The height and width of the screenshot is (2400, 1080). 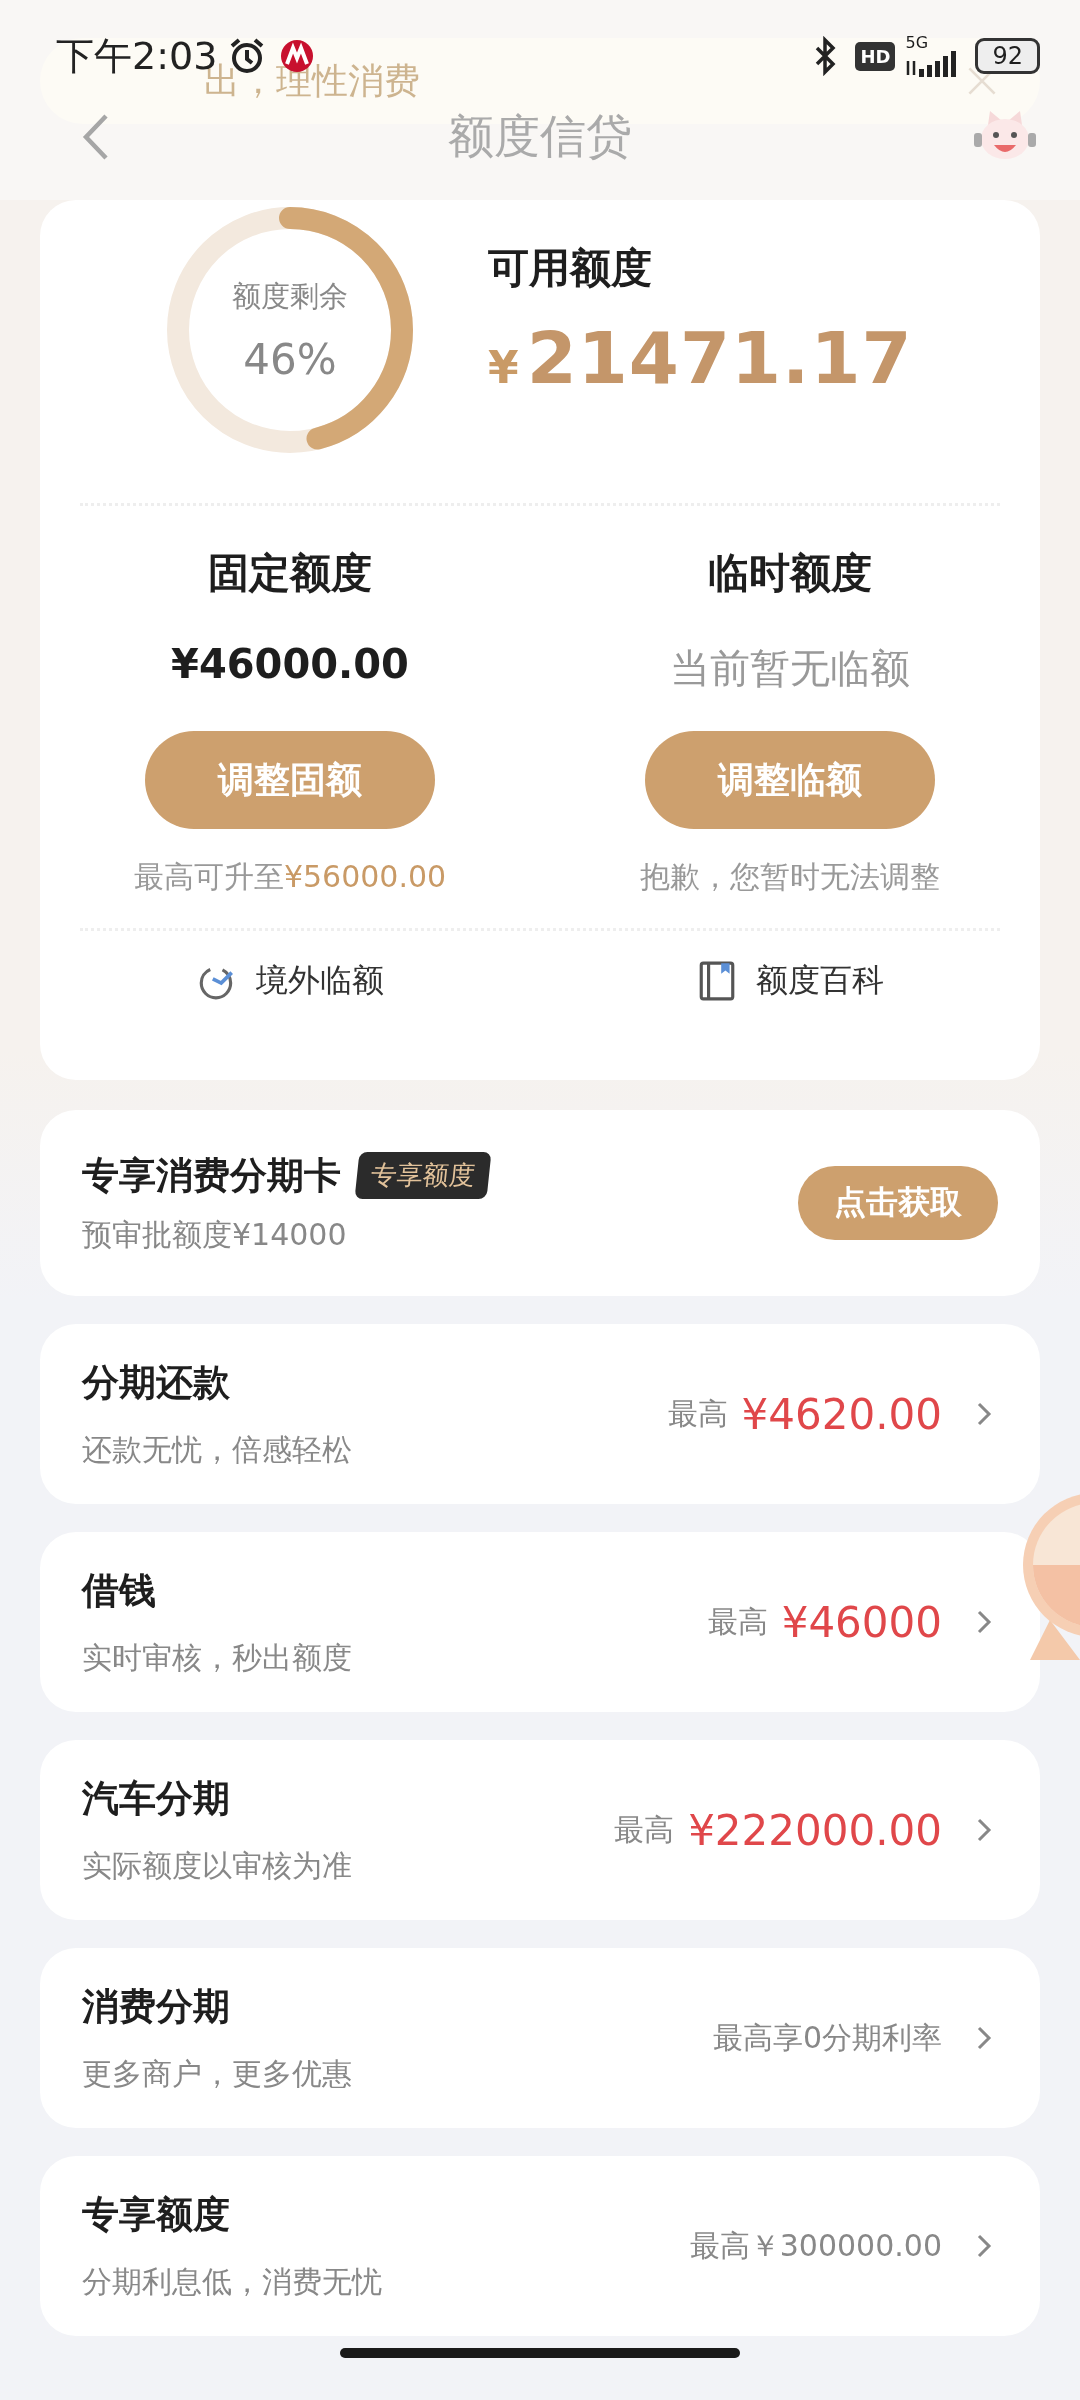 What do you see at coordinates (540, 2038) in the screenshot?
I see `product-card: 消费分期 更多商户，更多优惠 最高享0分期利率` at bounding box center [540, 2038].